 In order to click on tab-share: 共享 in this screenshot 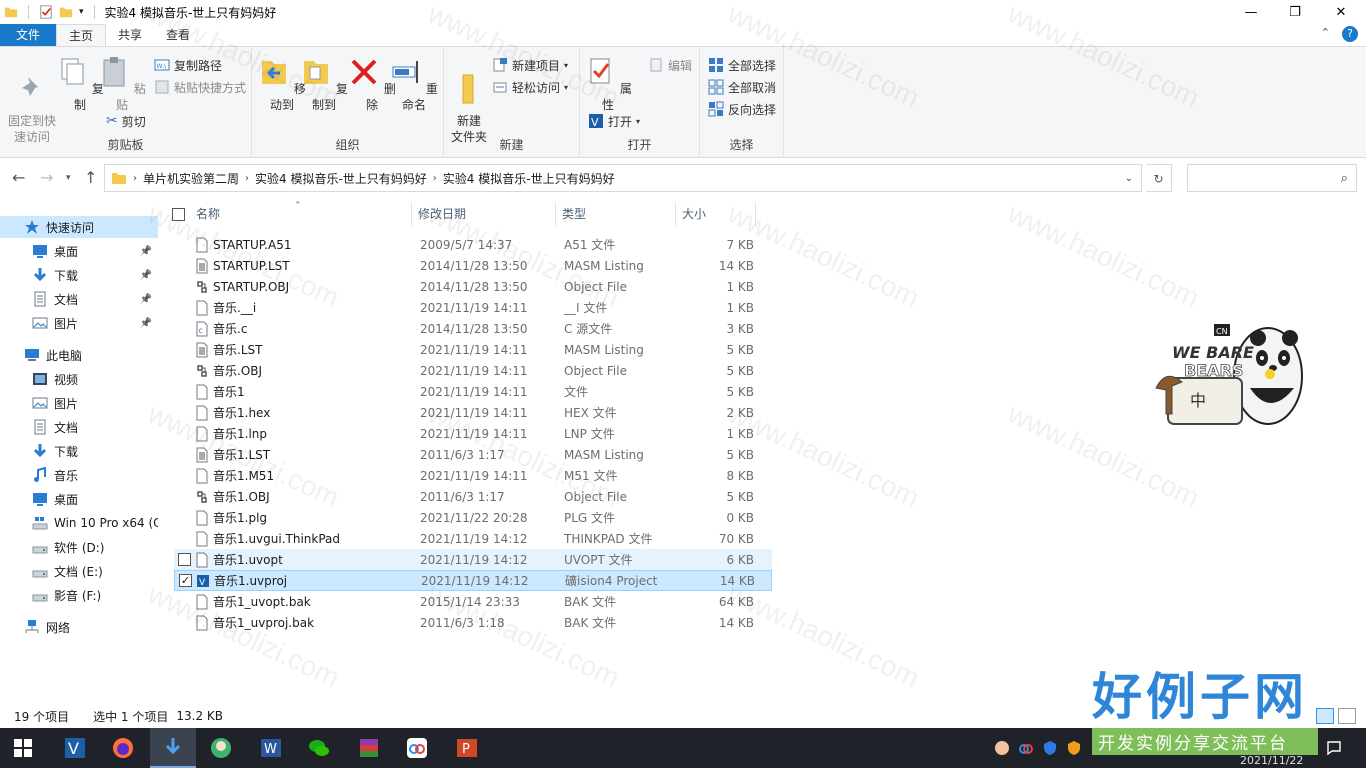, I will do `click(130, 35)`.